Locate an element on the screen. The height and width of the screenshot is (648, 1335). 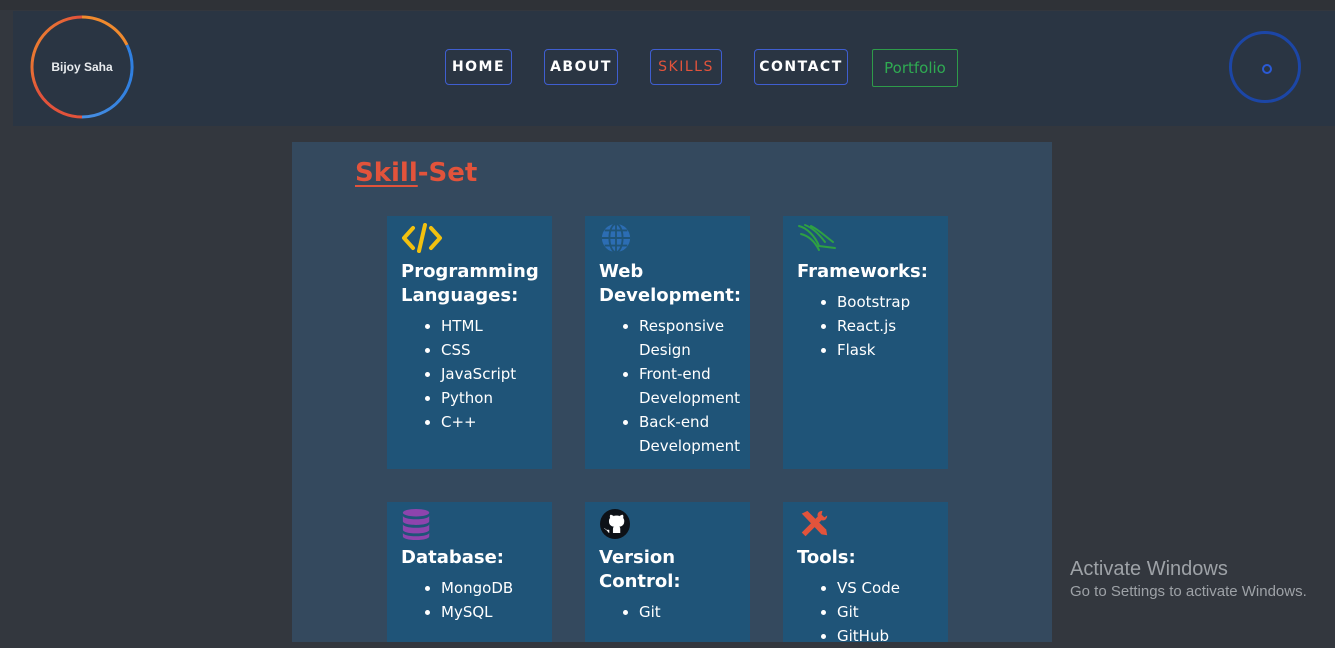
skill-item: Back-end Development is located at coordinates (694, 434).